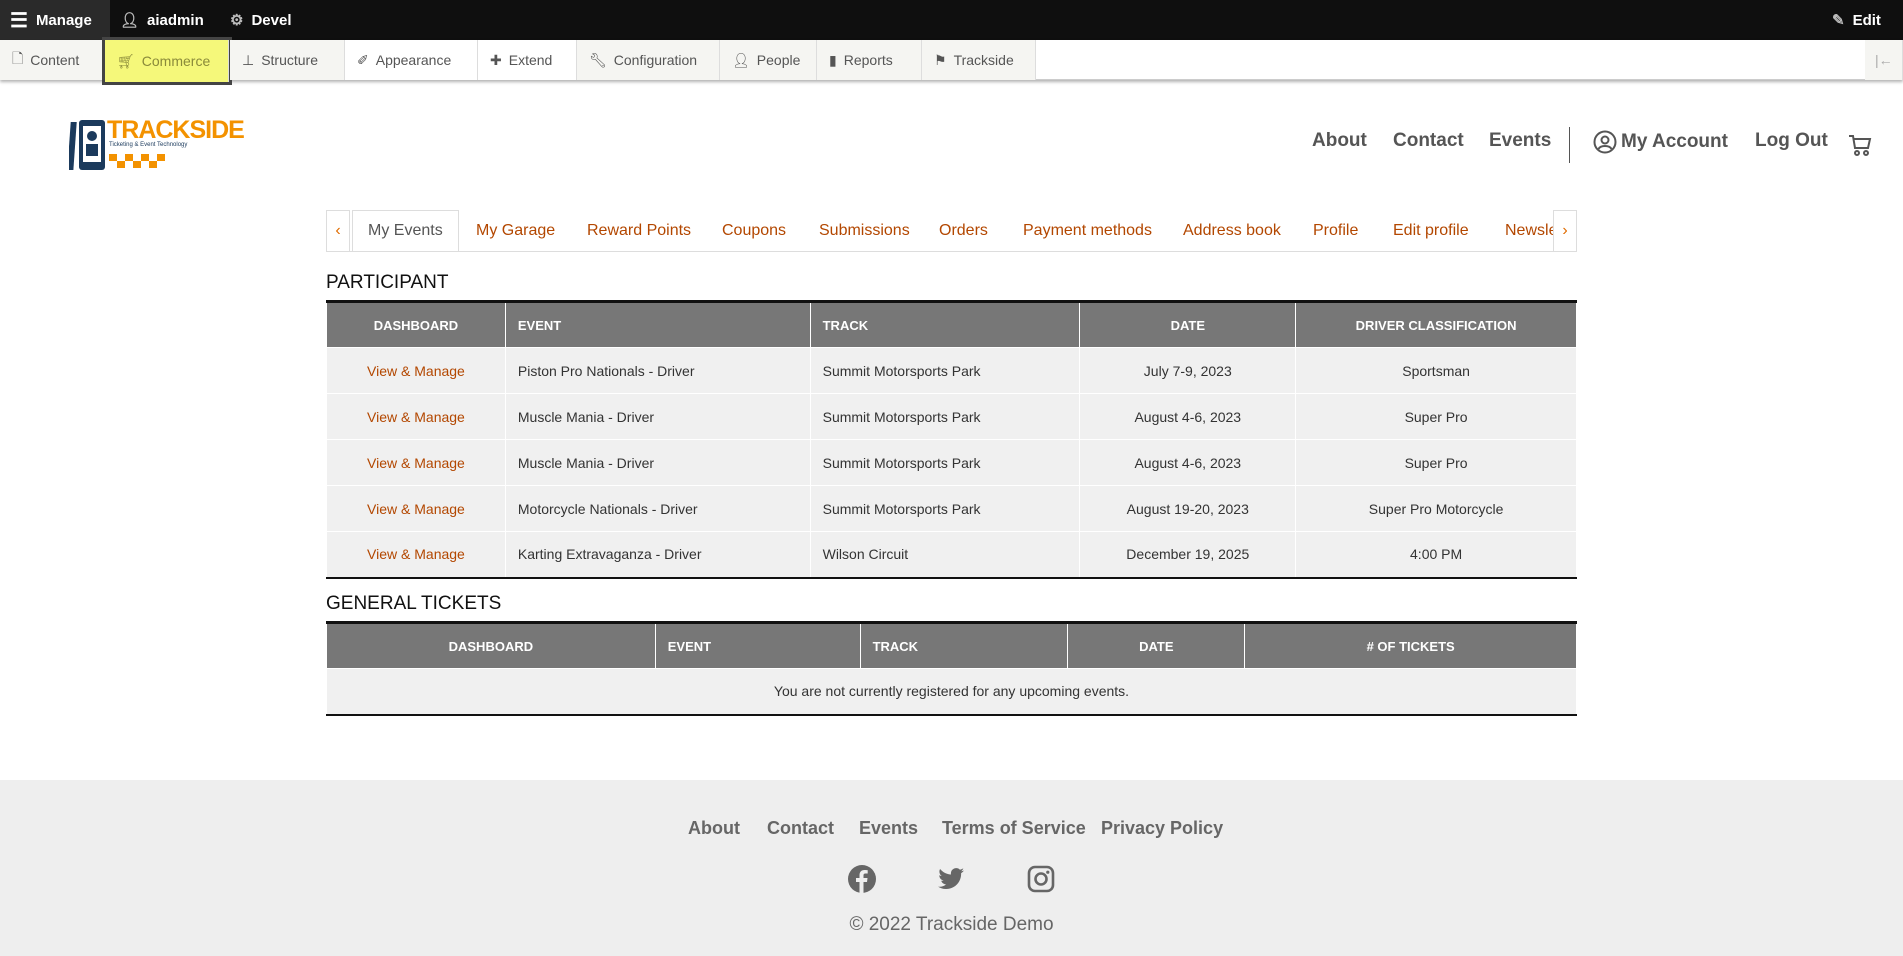 The image size is (1903, 956). I want to click on puzzle-icon: ✚, so click(496, 59).